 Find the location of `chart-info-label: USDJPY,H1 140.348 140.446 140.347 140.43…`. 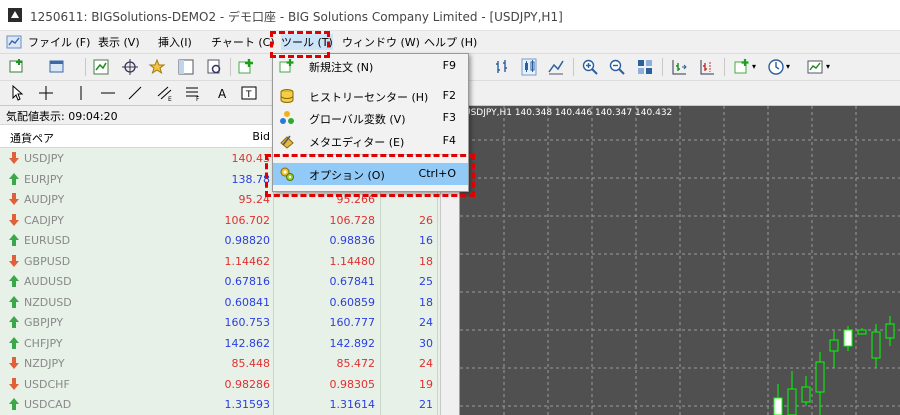

chart-info-label: USDJPY,H1 140.348 140.446 140.347 140.43… is located at coordinates (568, 113).